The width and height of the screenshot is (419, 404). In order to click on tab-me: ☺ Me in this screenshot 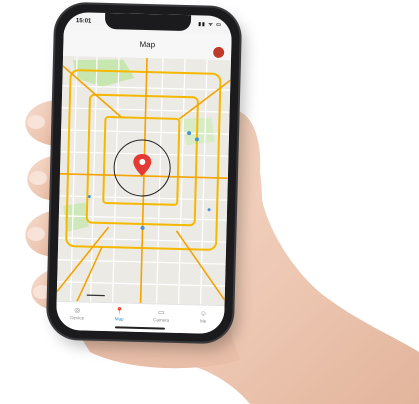, I will do `click(203, 319)`.